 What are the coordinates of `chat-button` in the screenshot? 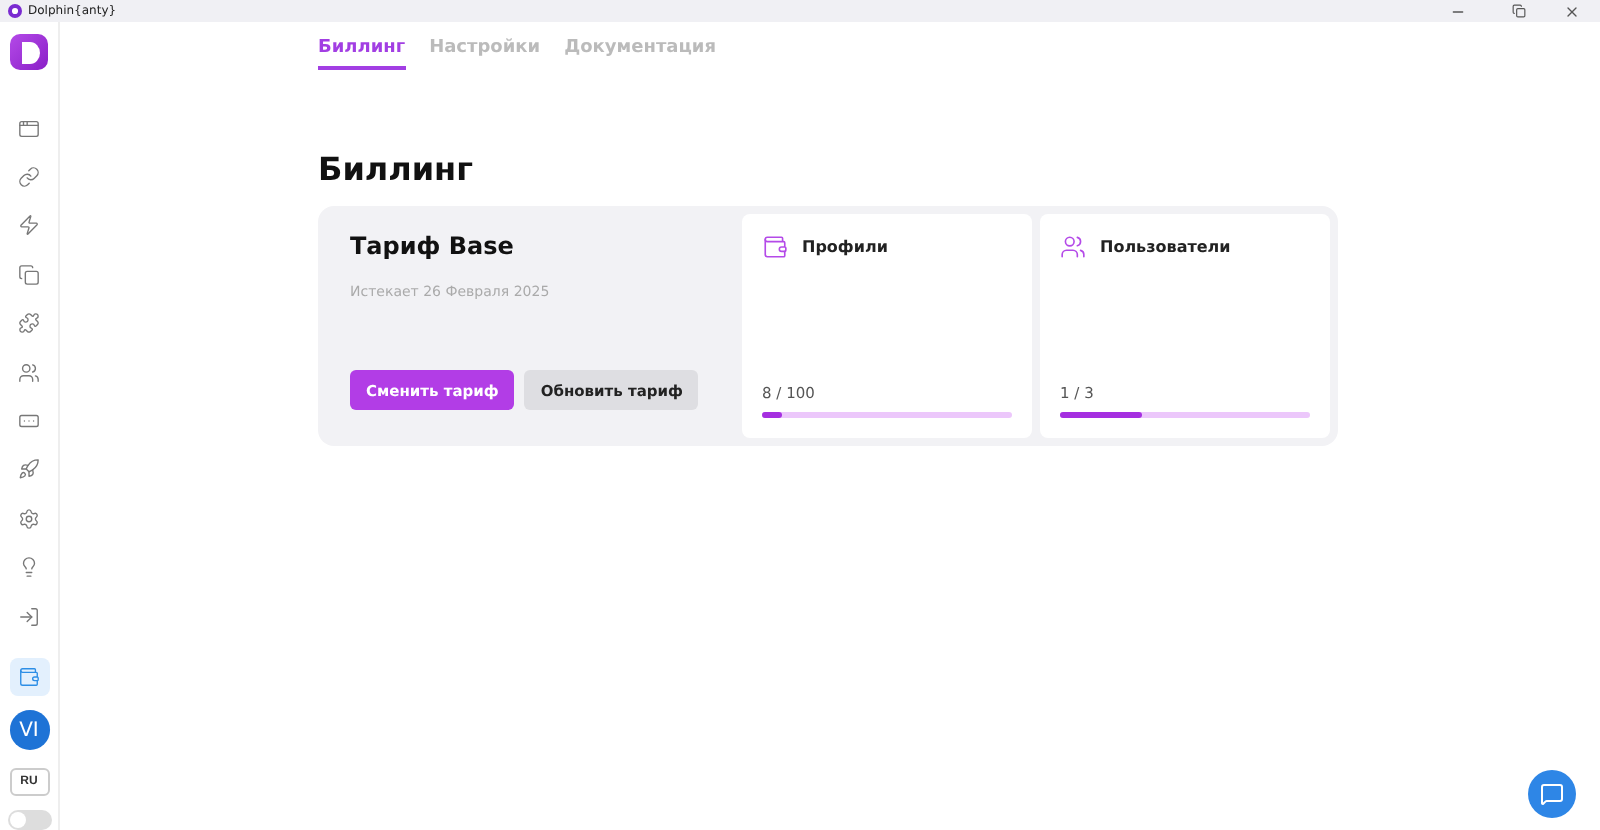 It's located at (1552, 794).